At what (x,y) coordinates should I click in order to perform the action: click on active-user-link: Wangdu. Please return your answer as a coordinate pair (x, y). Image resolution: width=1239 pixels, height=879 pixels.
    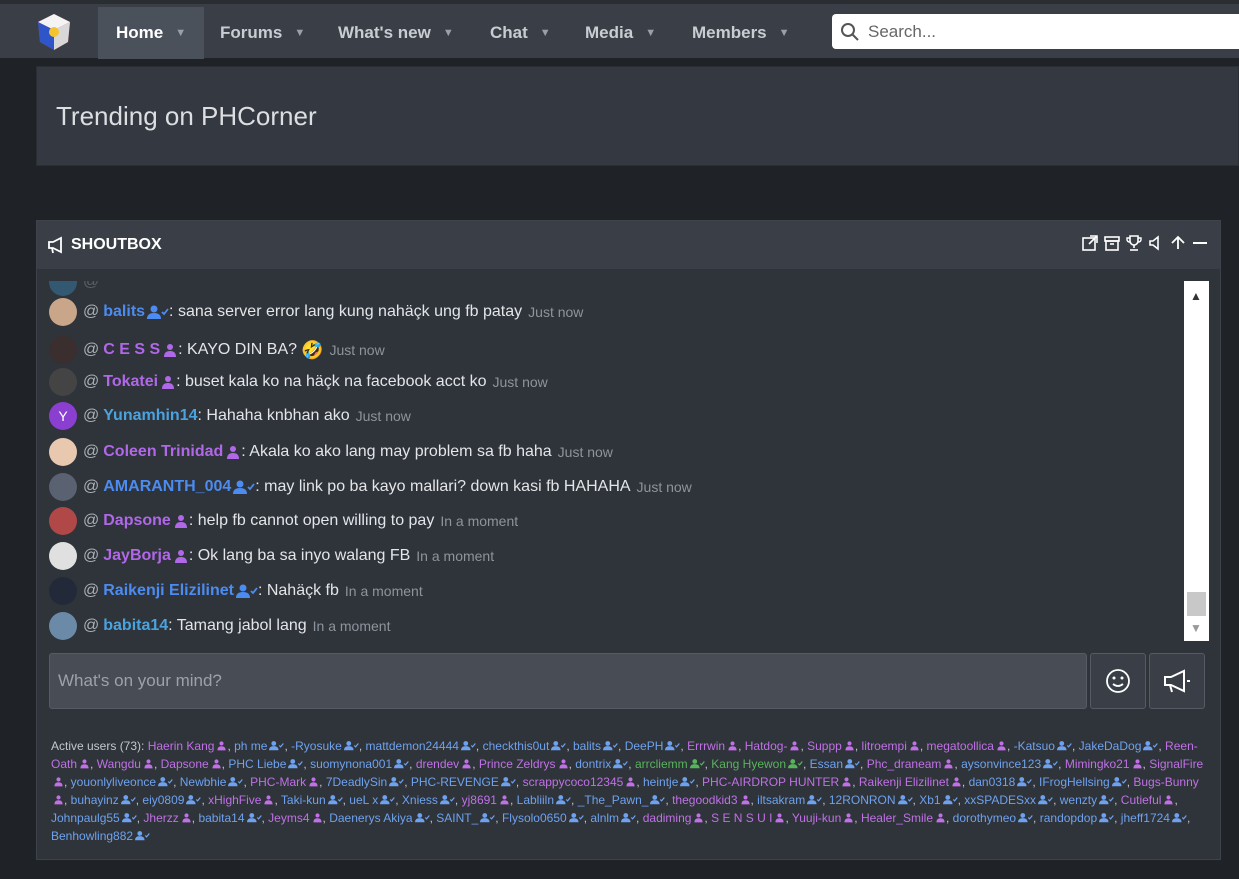
    Looking at the image, I should click on (117, 764).